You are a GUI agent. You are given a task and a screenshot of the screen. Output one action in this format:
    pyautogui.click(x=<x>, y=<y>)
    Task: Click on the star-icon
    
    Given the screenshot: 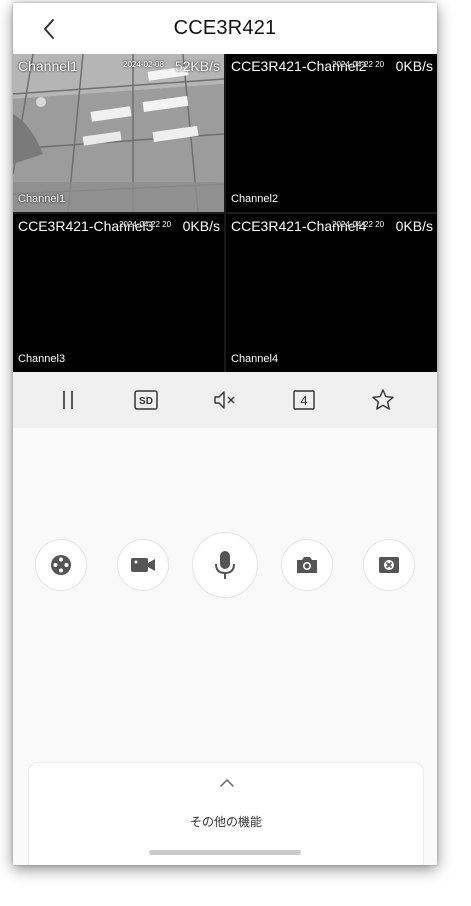 What is the action you would take?
    pyautogui.click(x=383, y=399)
    